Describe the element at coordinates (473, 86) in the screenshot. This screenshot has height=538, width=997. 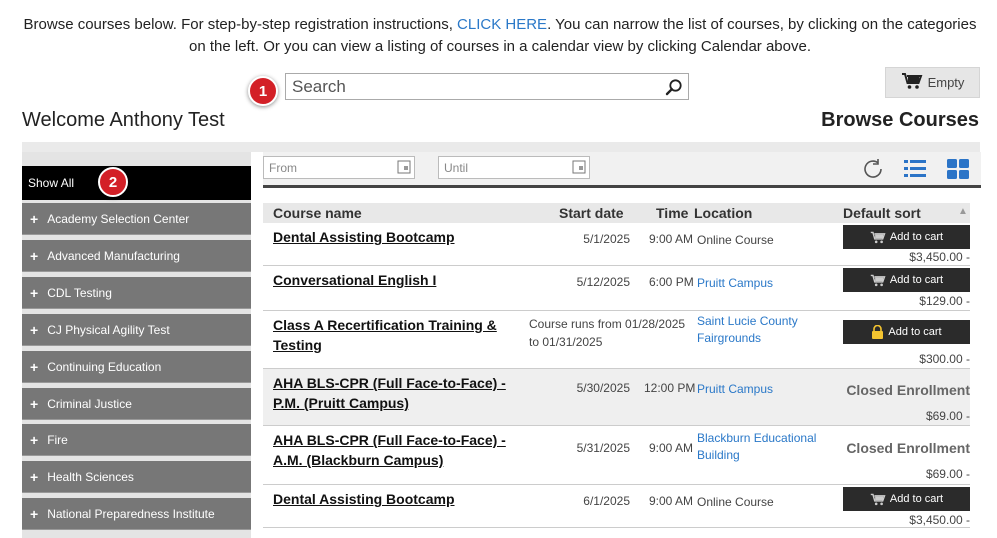
I see `search-input` at that location.